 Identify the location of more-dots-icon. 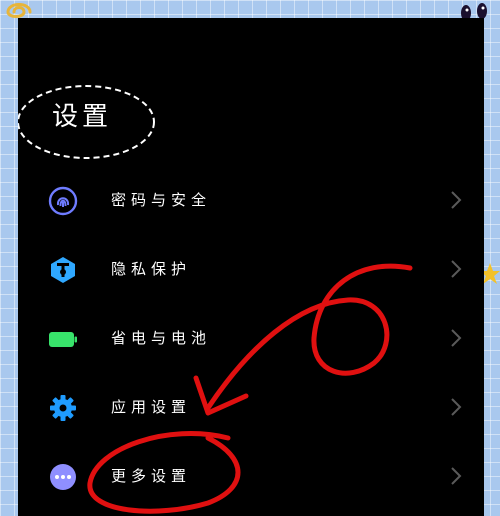
(63, 477).